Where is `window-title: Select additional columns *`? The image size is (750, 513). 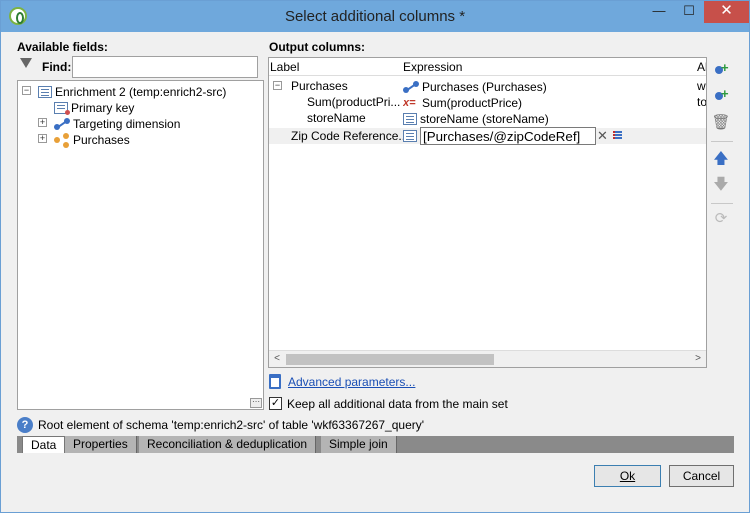 window-title: Select additional columns * is located at coordinates (375, 16).